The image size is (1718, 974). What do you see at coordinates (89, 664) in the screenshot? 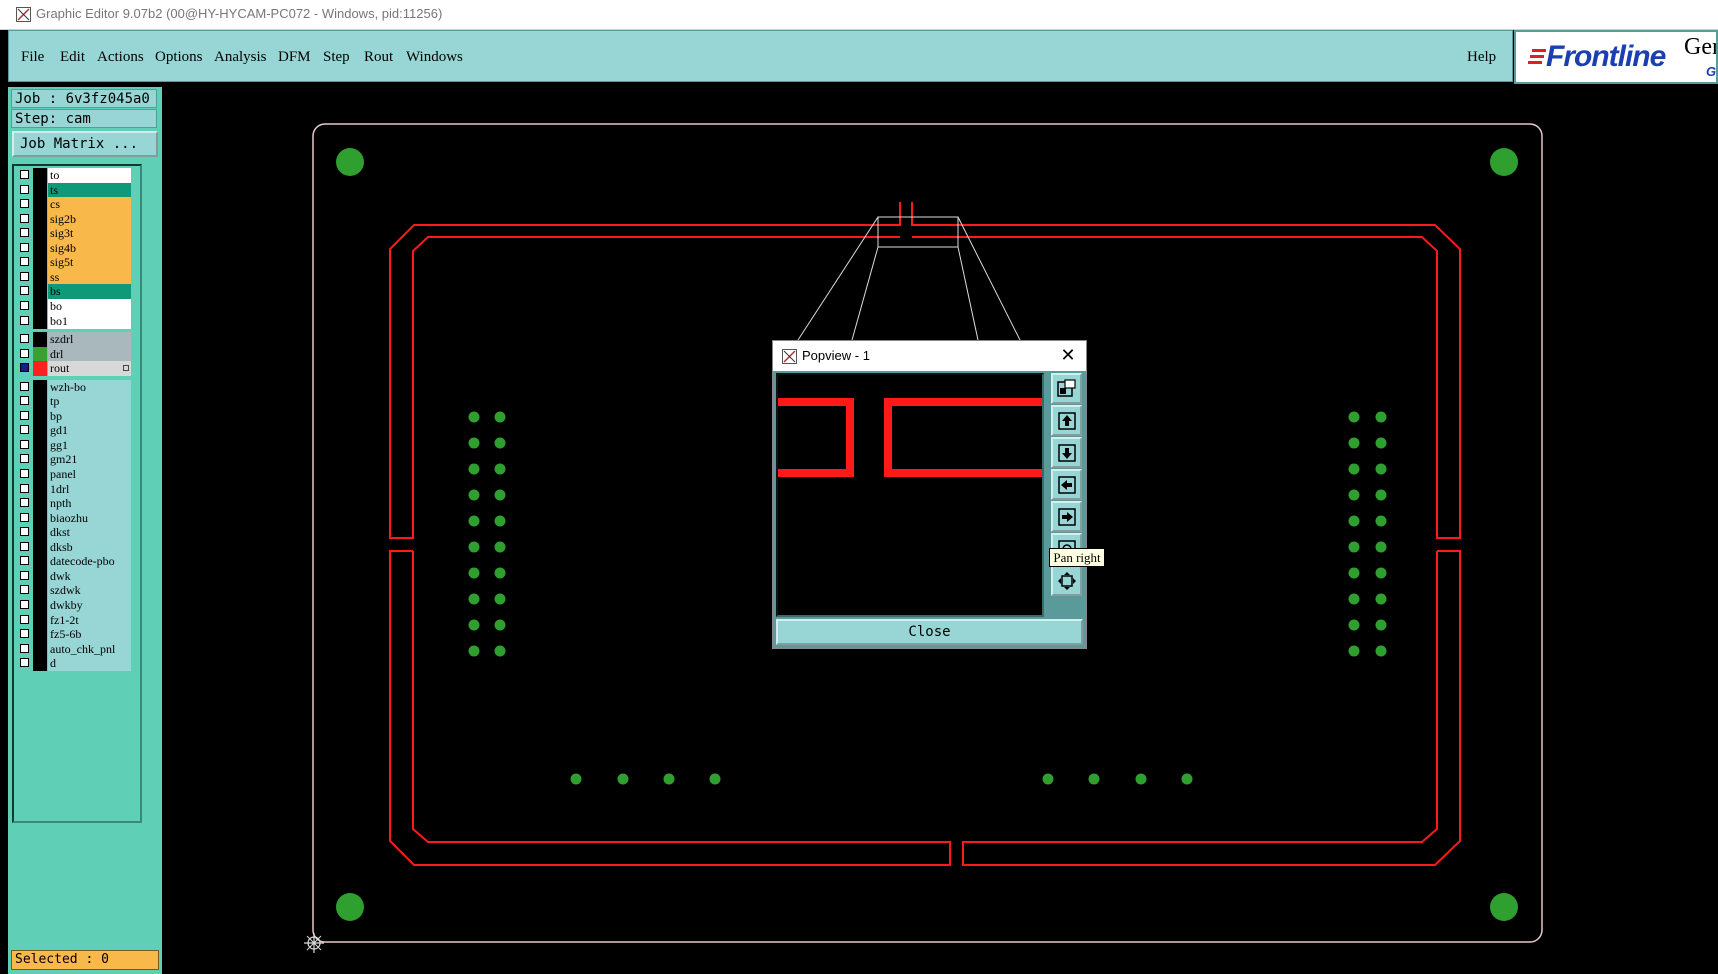
I see `layer-name: d` at bounding box center [89, 664].